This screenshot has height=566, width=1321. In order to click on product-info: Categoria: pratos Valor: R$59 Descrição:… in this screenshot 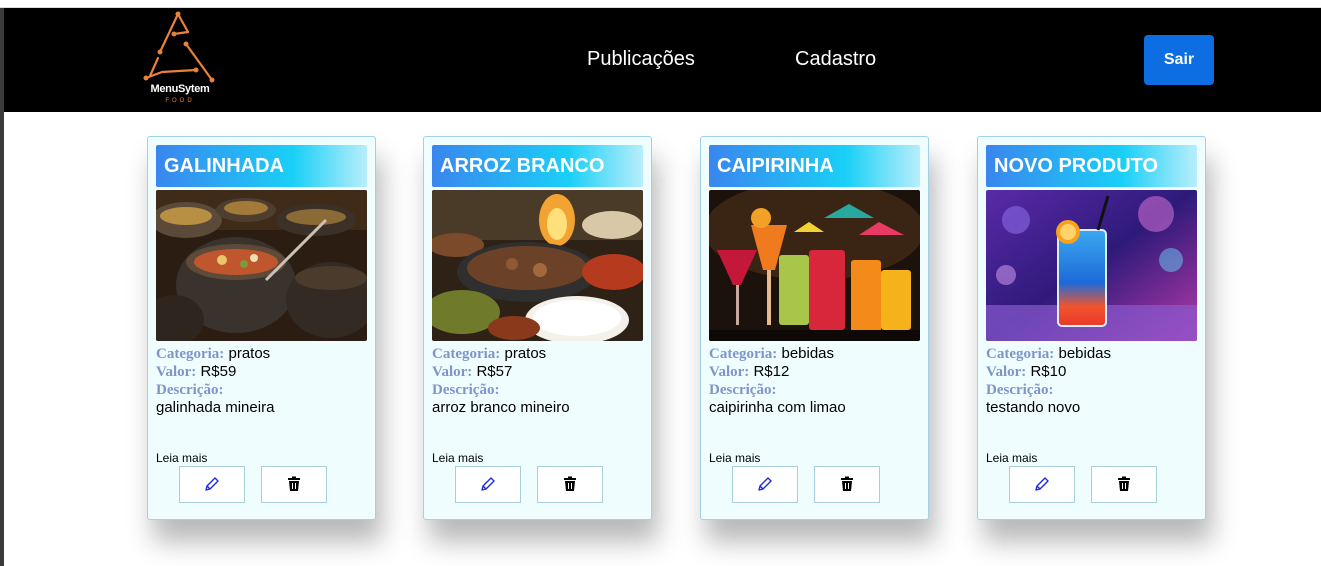, I will do `click(261, 381)`.